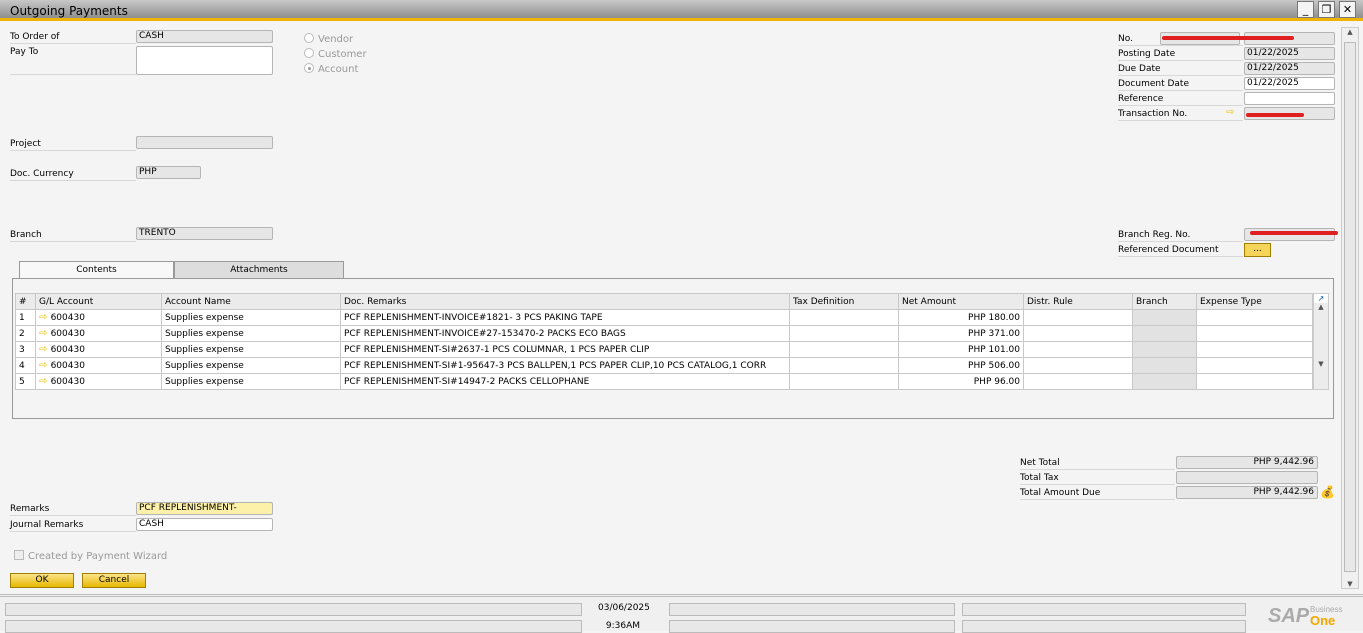 This screenshot has width=1363, height=633. What do you see at coordinates (331, 69) in the screenshot?
I see `radio-account: Account` at bounding box center [331, 69].